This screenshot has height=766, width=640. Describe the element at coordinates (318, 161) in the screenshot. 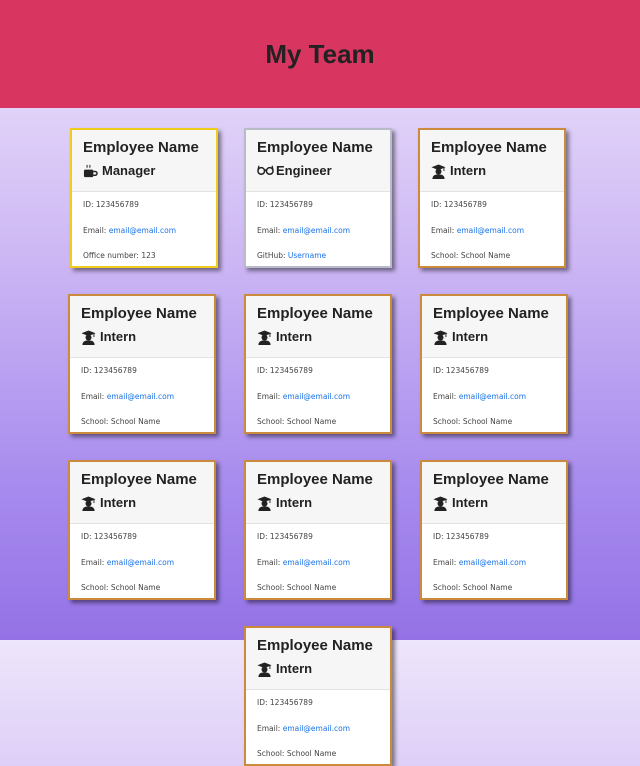

I see `card-header: Employee Name Engineer` at that location.